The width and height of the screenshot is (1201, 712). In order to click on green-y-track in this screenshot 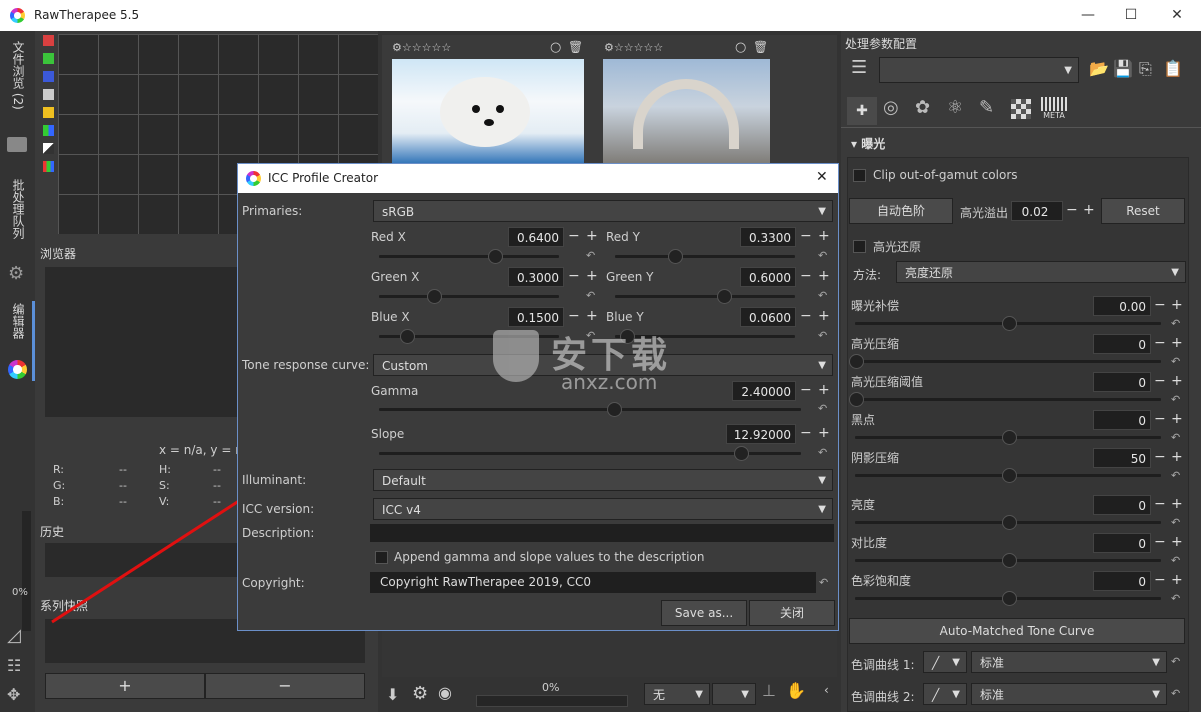, I will do `click(705, 296)`.